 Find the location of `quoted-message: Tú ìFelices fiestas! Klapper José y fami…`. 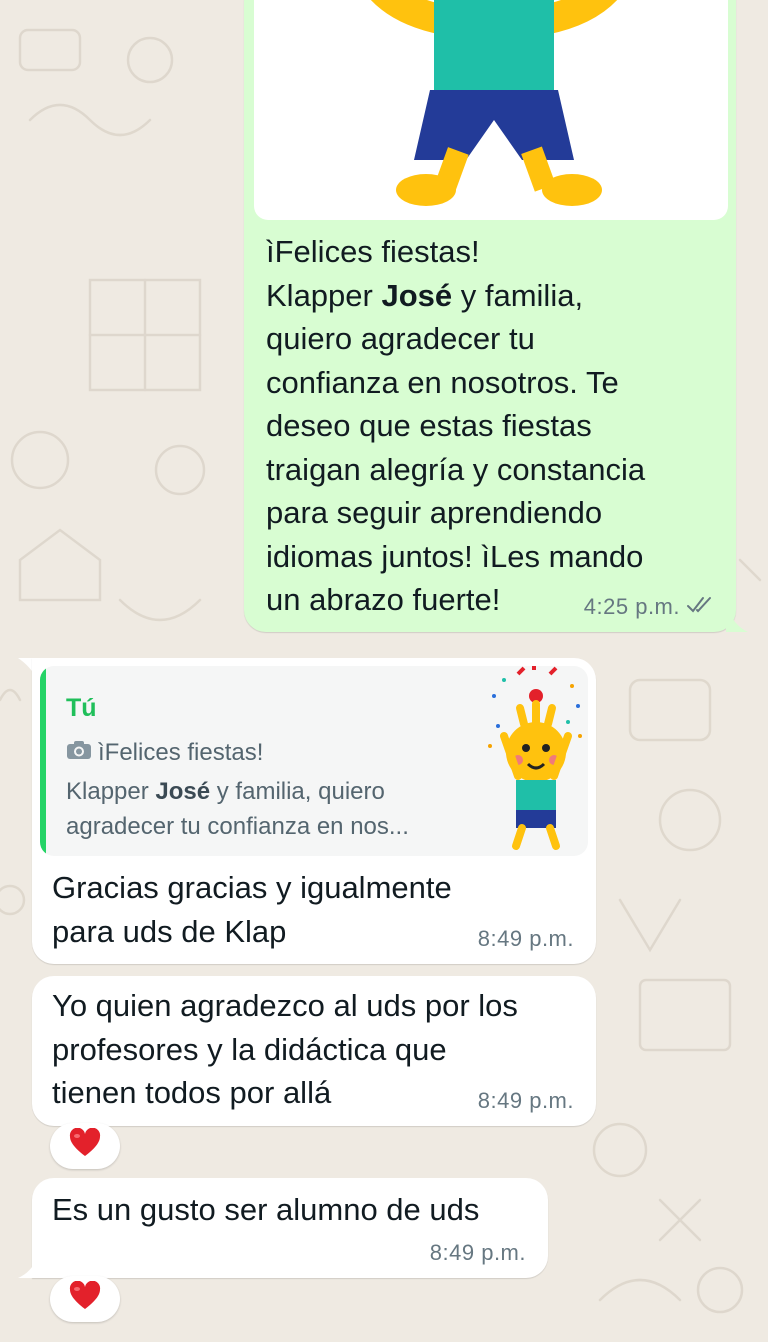

quoted-message: Tú ìFelices fiestas! Klapper José y fami… is located at coordinates (314, 761).